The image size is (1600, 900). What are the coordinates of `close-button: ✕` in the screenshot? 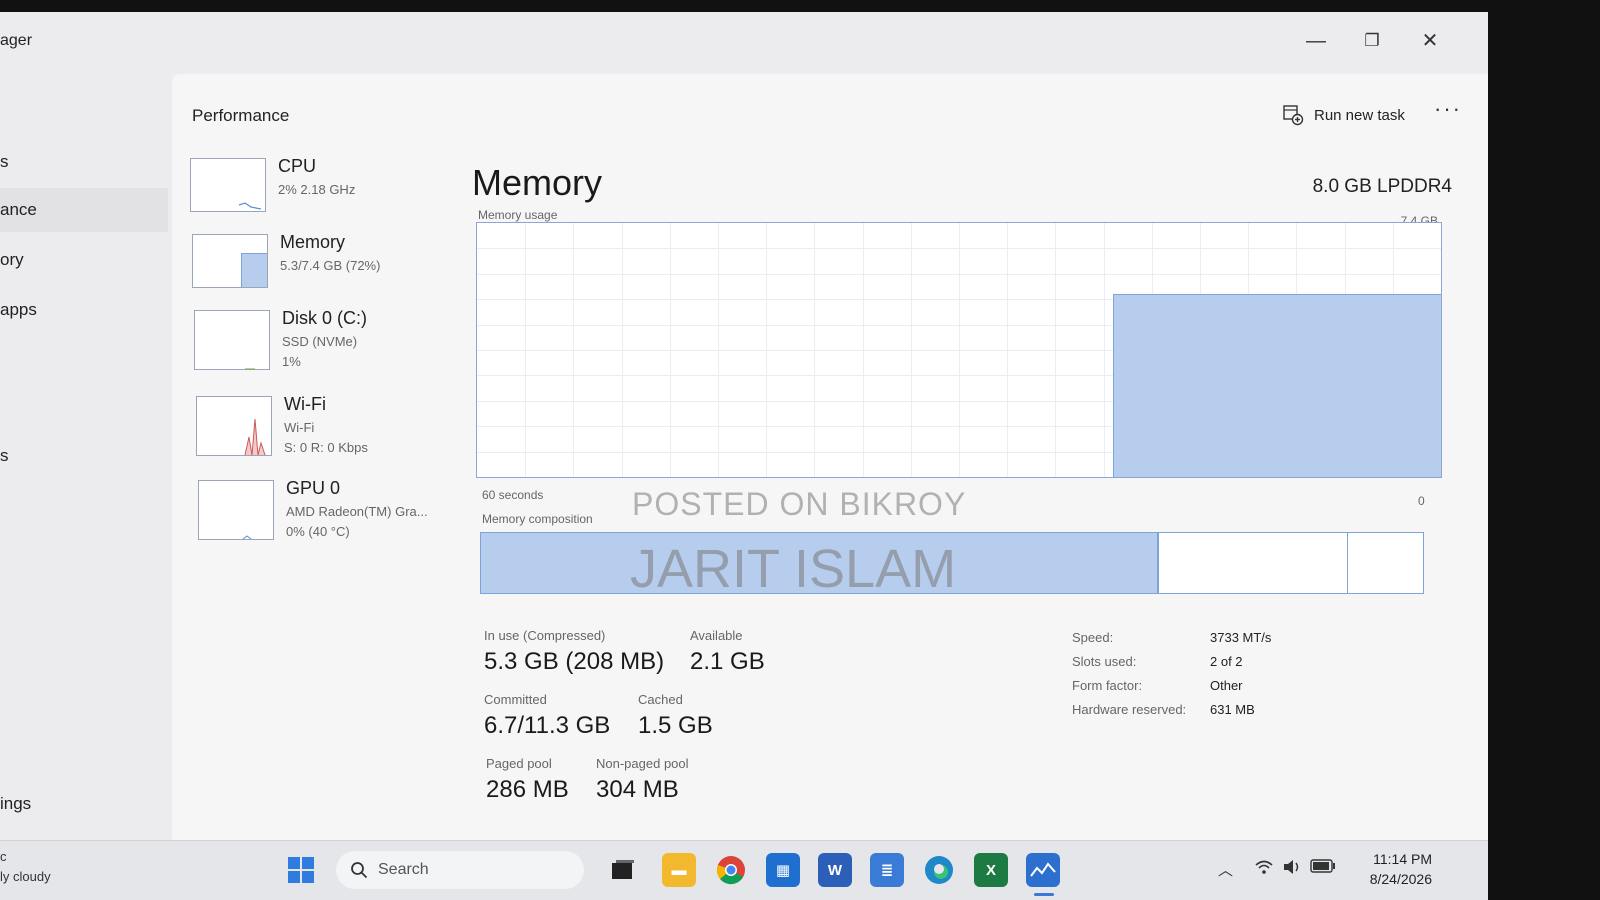 It's located at (1430, 41).